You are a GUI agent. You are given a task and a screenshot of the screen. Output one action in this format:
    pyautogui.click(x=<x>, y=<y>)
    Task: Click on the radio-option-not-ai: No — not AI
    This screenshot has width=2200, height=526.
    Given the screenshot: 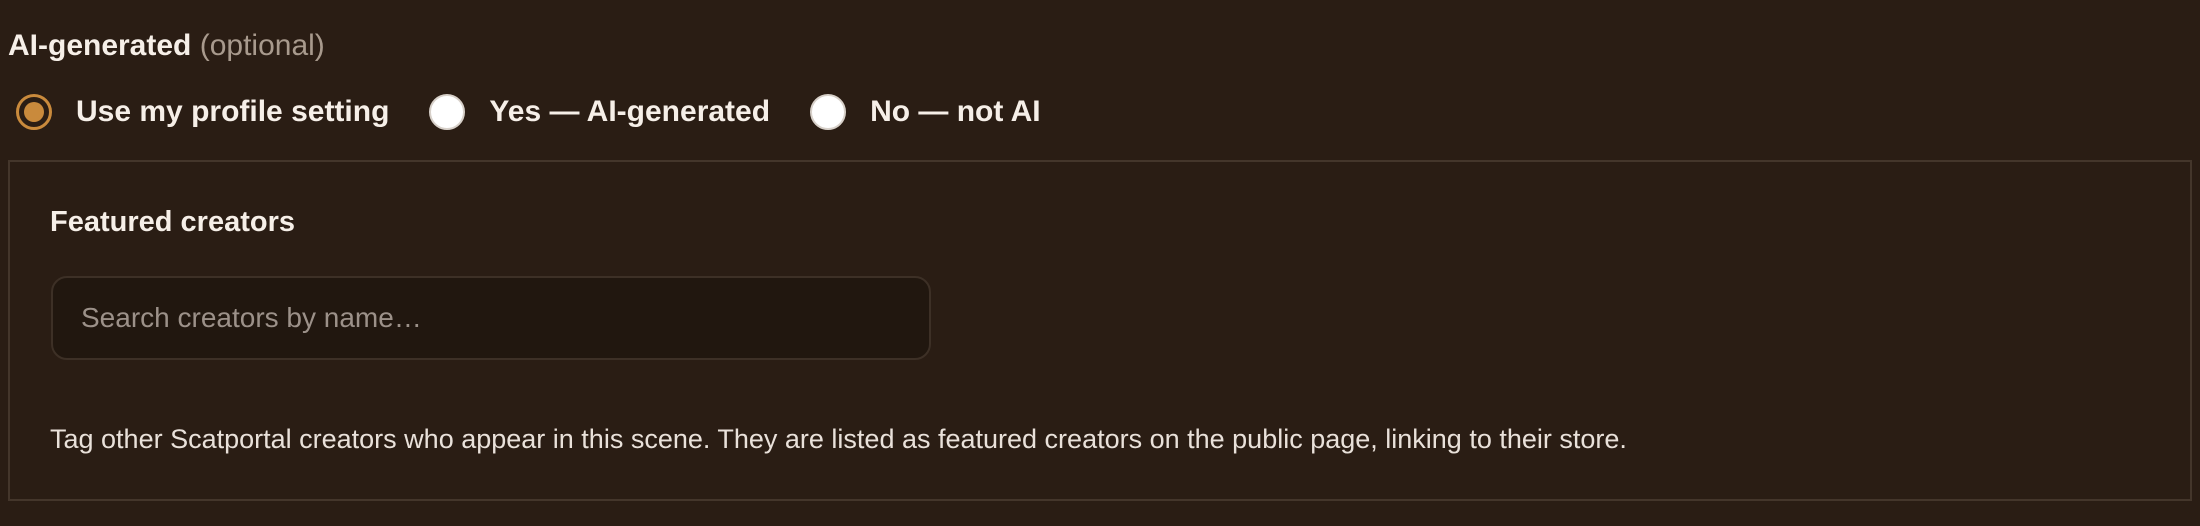 What is the action you would take?
    pyautogui.click(x=925, y=112)
    